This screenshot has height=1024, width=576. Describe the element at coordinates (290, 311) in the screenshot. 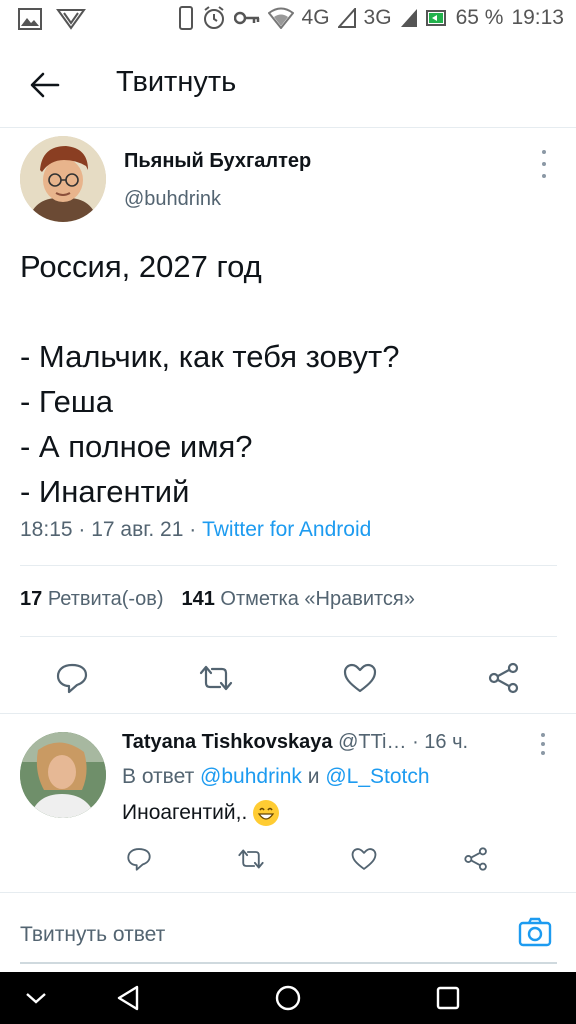

I see `tweet-line` at that location.